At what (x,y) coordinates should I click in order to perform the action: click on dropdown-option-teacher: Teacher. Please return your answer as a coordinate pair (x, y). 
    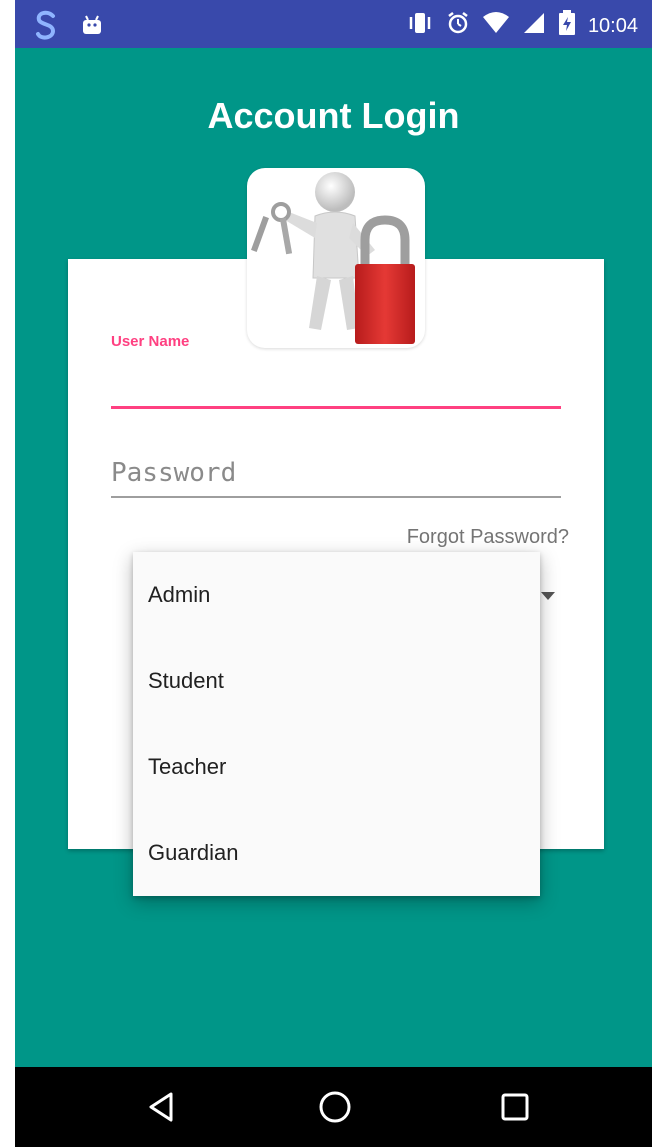
    Looking at the image, I should click on (336, 767).